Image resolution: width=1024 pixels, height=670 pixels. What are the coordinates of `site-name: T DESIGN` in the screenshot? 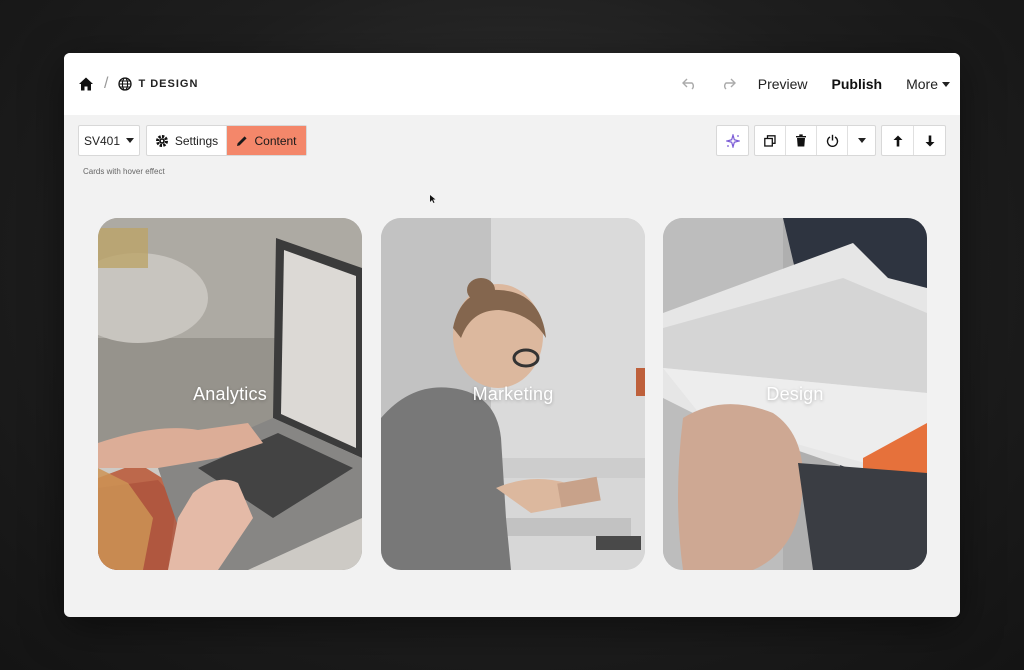 It's located at (168, 84).